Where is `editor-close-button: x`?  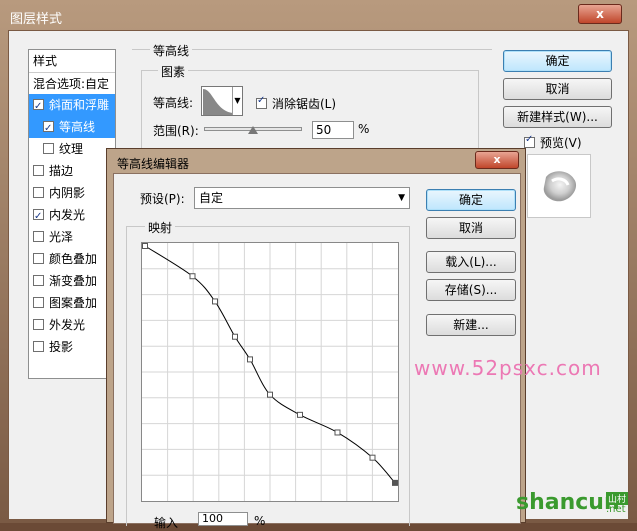
editor-close-button: x is located at coordinates (497, 160).